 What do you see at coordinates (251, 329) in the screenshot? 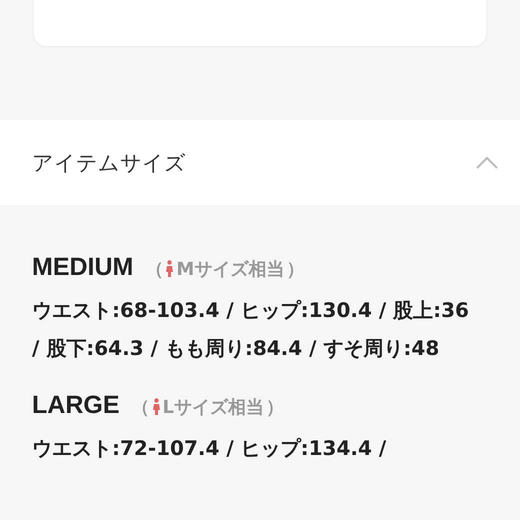
I see `measurements-text: ウエスト:68-103.4 / ヒップ:130.4 / 股上:36 / 股下:64.3 / もも周り:84.4 / すそ周り:48` at bounding box center [251, 329].